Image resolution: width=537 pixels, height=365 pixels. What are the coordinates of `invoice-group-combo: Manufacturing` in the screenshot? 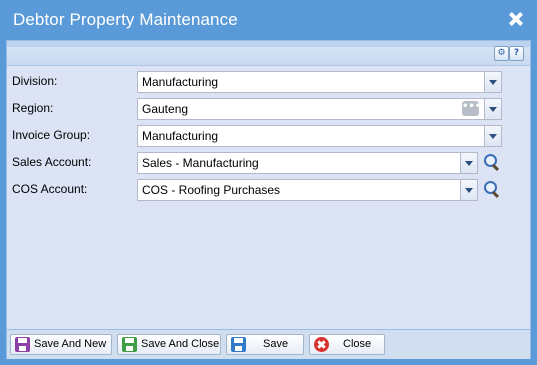 It's located at (319, 136).